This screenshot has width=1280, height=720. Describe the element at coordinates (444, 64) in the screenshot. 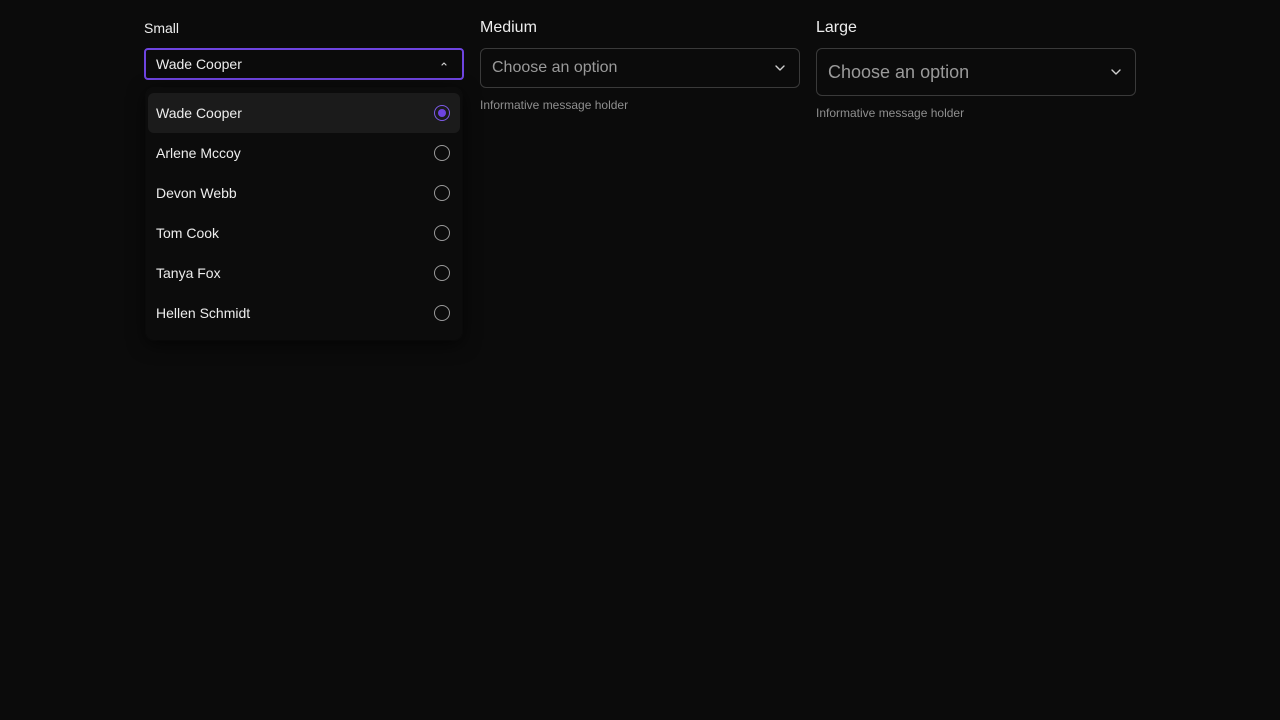

I see `chevron-up-icon` at that location.